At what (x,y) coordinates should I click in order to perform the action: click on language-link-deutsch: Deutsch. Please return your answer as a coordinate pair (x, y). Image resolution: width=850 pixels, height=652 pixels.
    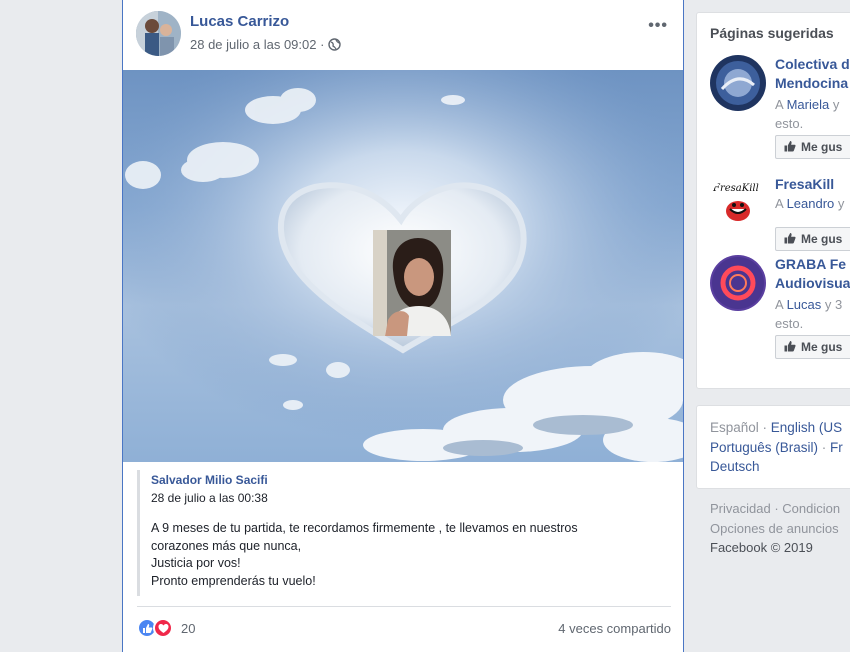
    Looking at the image, I should click on (735, 466).